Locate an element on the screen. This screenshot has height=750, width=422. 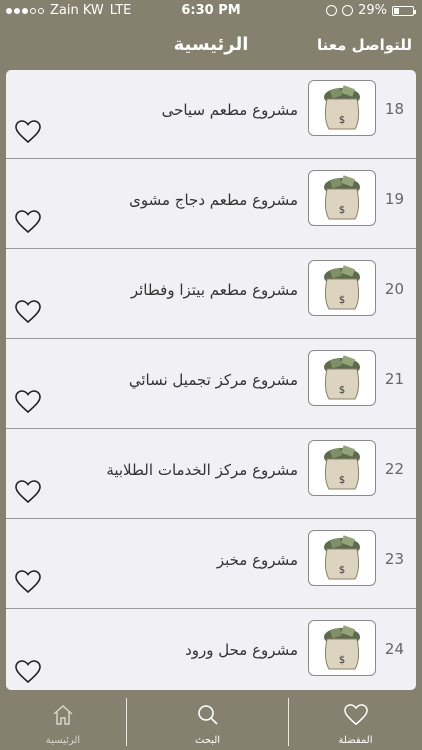
item-title: مشروع مخبز is located at coordinates (257, 560).